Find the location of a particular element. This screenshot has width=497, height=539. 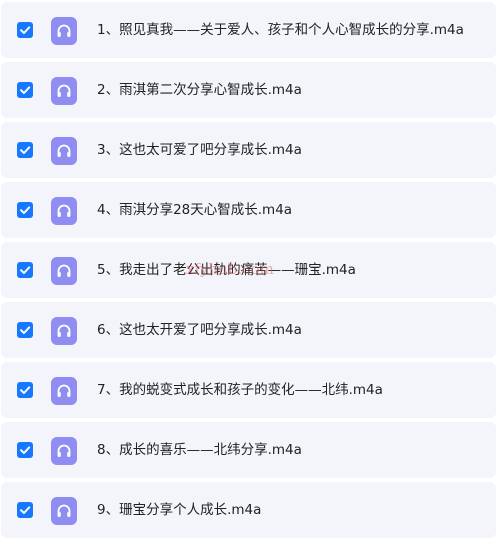

file-row: 5、我走出了老公出轨的痛苦——珊宝.m4a is located at coordinates (248, 270).